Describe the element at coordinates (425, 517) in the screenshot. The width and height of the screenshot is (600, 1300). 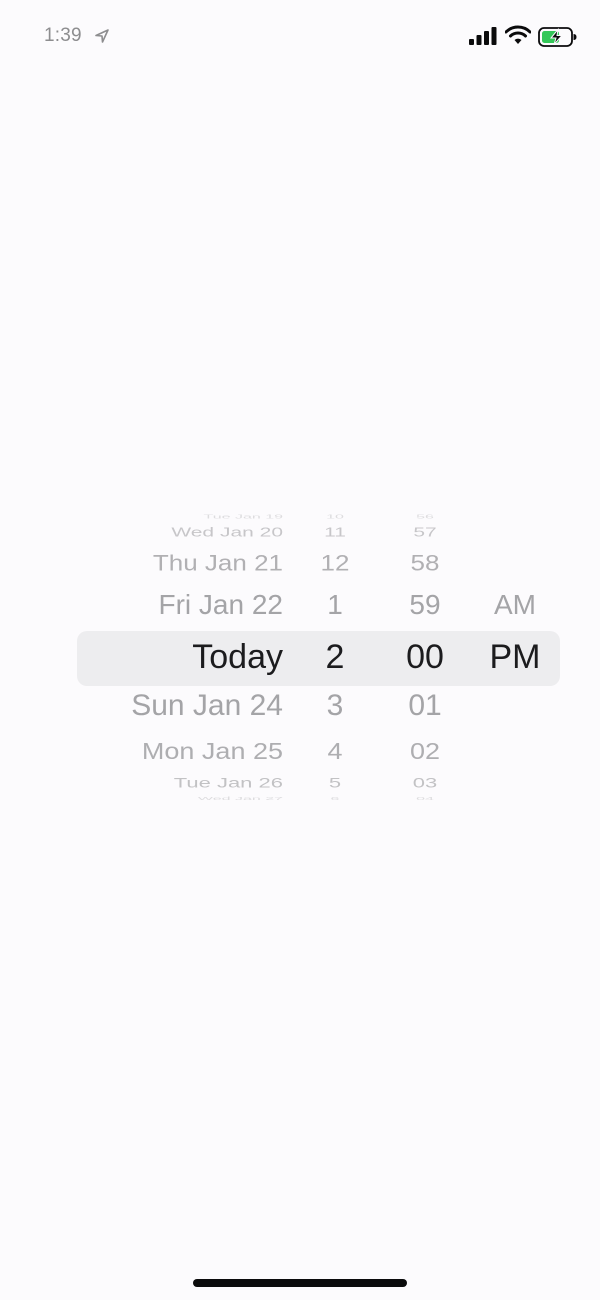
I see `minute-option: 56` at that location.